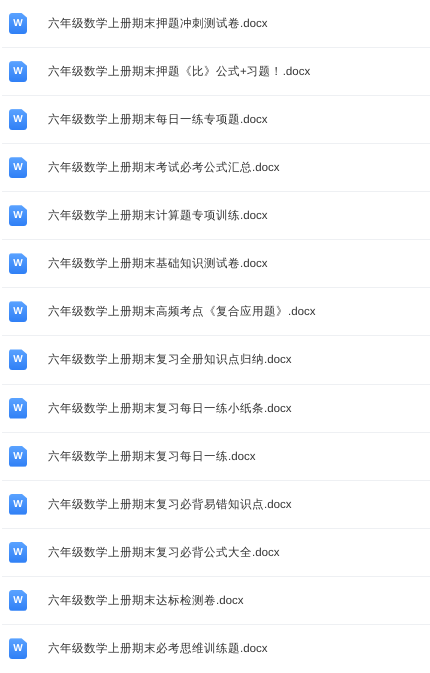 The height and width of the screenshot is (673, 430). I want to click on file-name: 六年级数学上册期末复习必背易错知识点.docx, so click(170, 504).